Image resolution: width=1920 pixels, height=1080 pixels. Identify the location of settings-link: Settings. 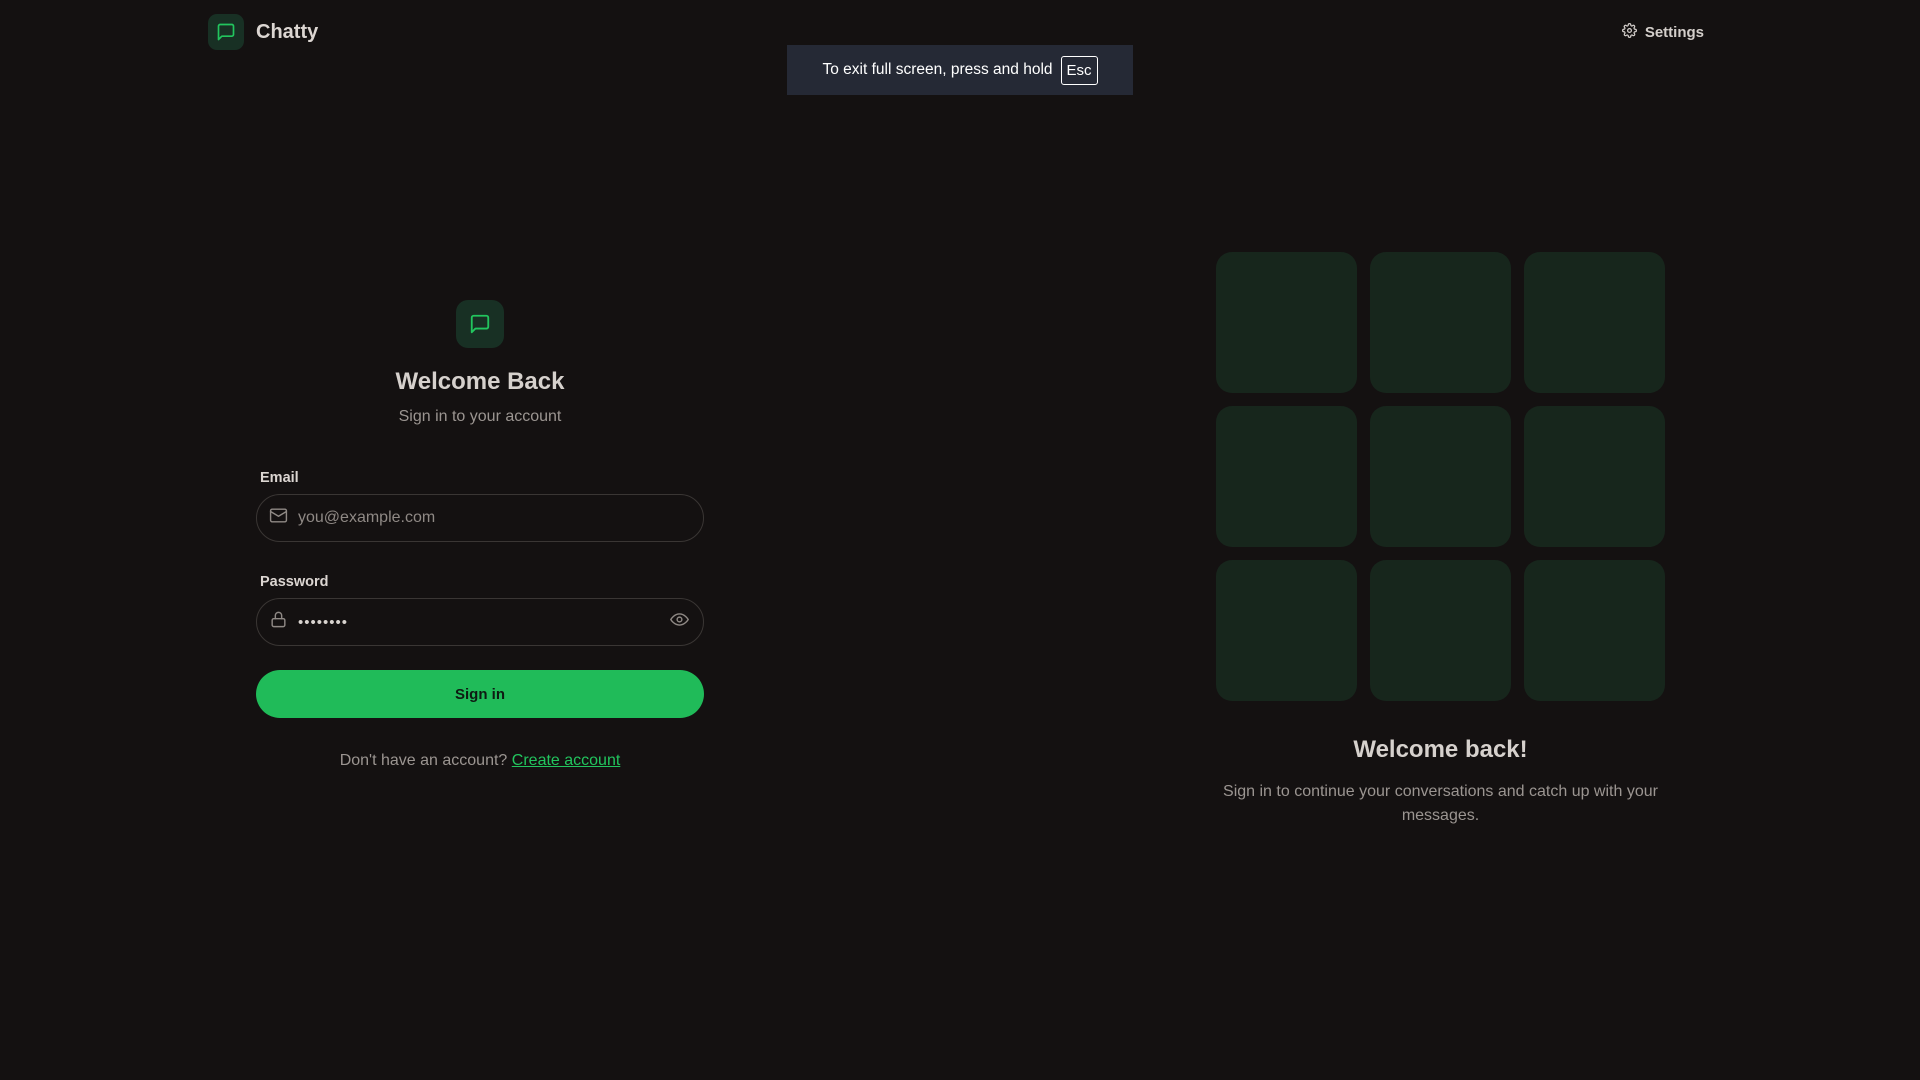
(1662, 32).